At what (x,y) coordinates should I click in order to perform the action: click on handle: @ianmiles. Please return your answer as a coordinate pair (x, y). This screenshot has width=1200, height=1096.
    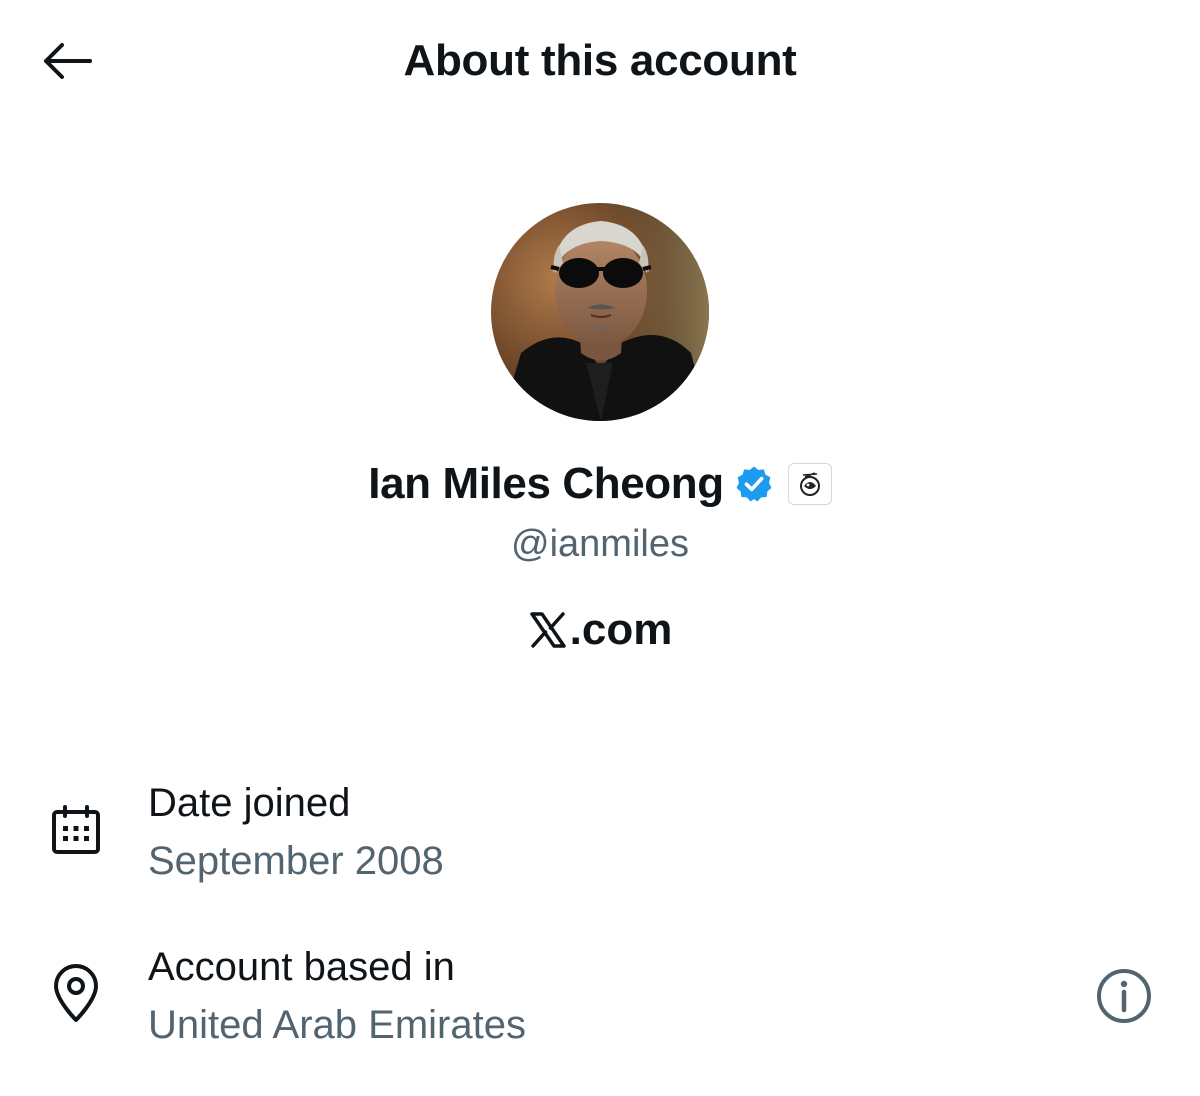
    Looking at the image, I should click on (600, 544).